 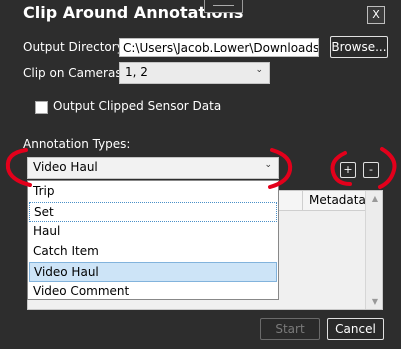 I want to click on plus-circle-mark, so click(x=341, y=168).